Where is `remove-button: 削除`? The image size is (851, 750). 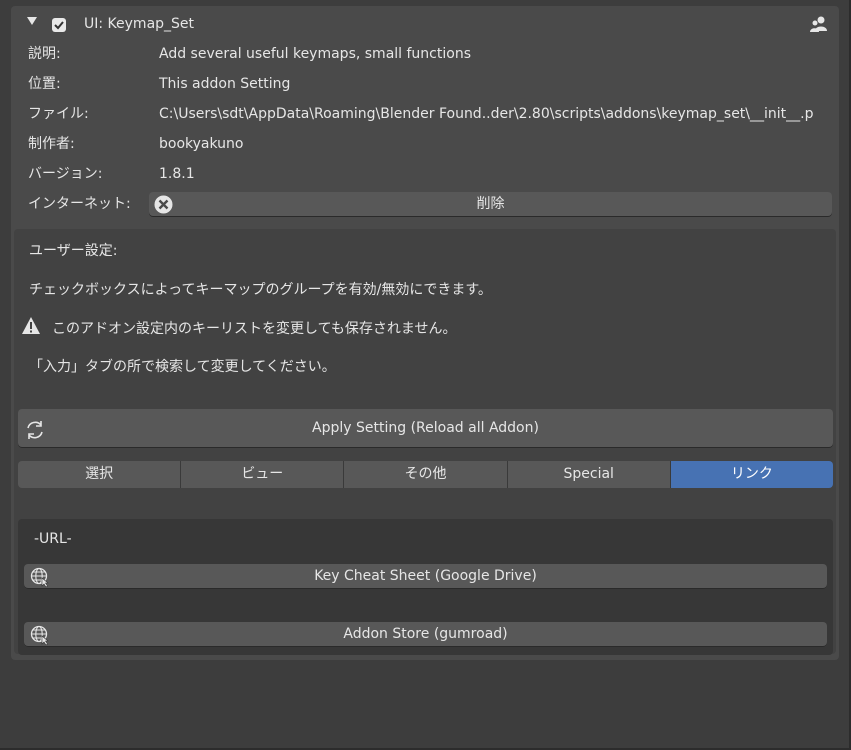
remove-button: 削除 is located at coordinates (490, 204).